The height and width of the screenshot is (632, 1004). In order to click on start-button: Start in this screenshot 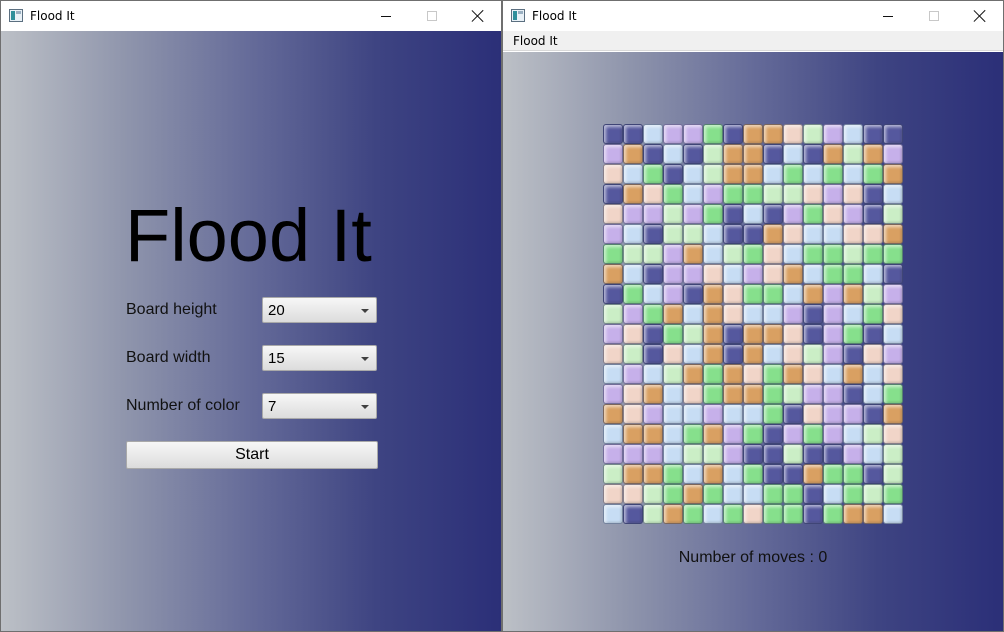, I will do `click(252, 455)`.